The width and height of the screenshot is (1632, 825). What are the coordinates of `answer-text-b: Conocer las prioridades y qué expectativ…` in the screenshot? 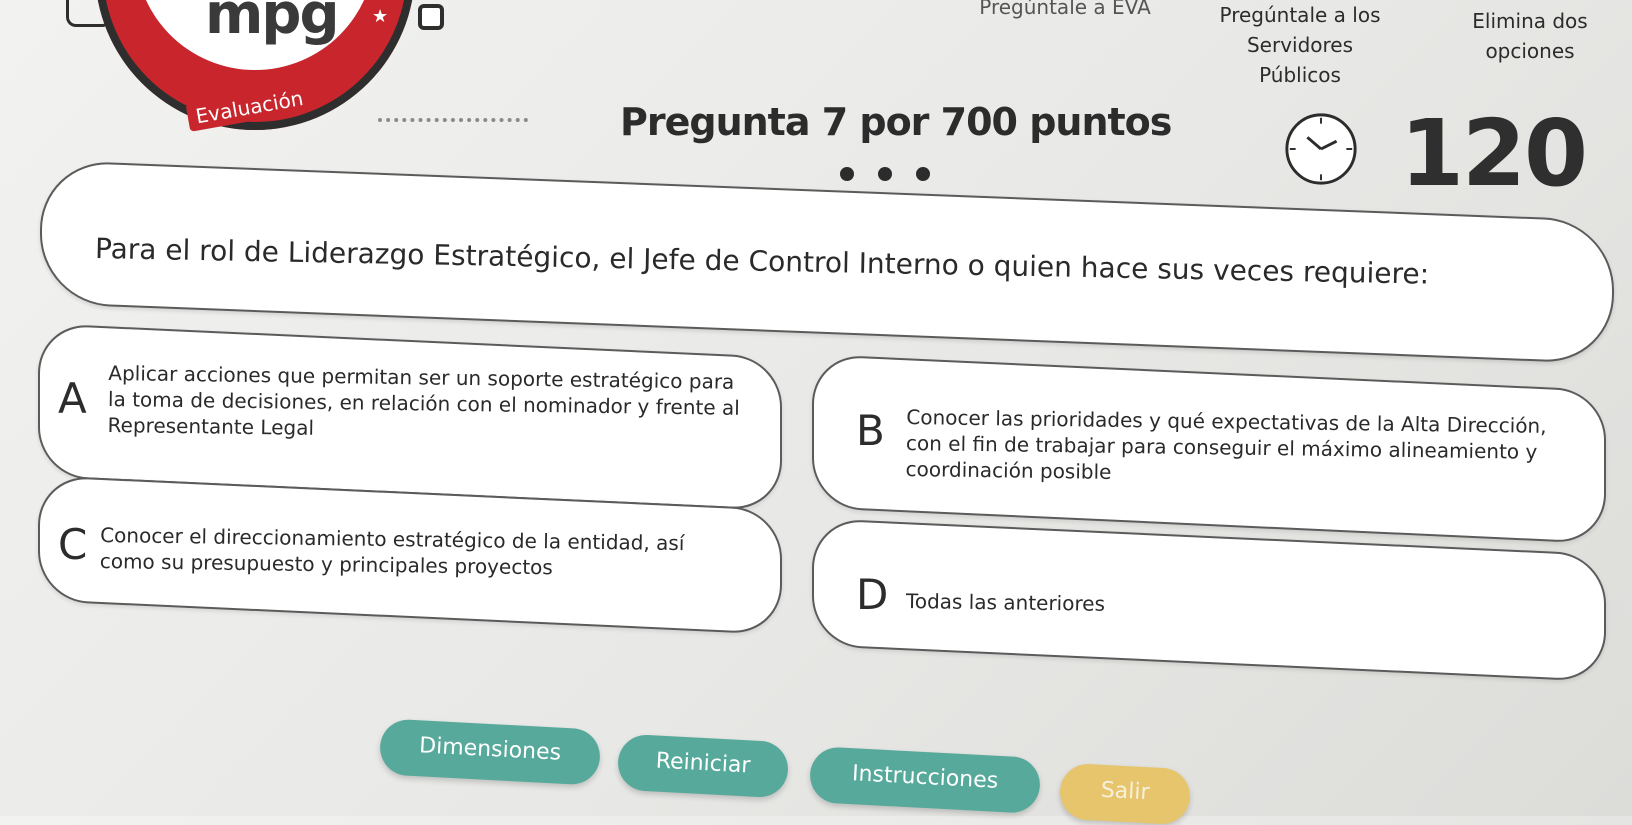 It's located at (1245, 447).